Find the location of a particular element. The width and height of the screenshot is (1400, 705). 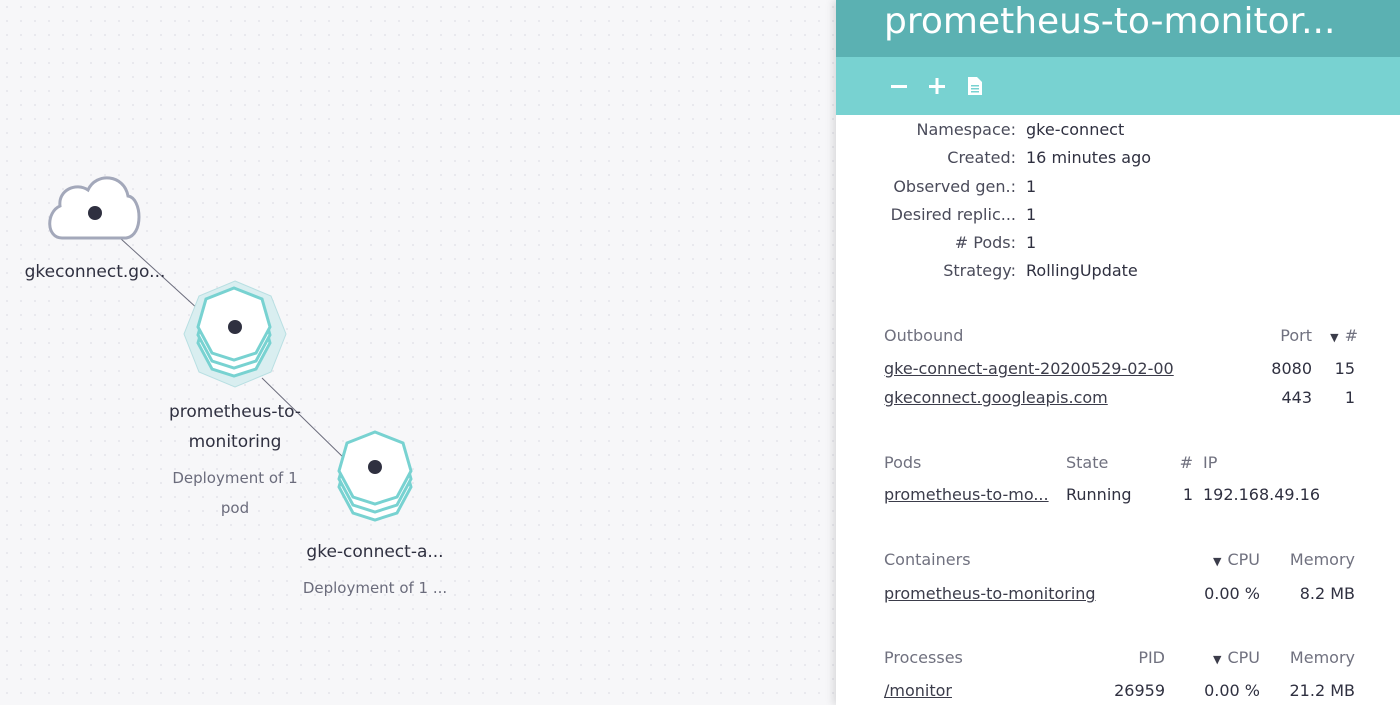

info-value: 16 minutes ago is located at coordinates (1089, 157).